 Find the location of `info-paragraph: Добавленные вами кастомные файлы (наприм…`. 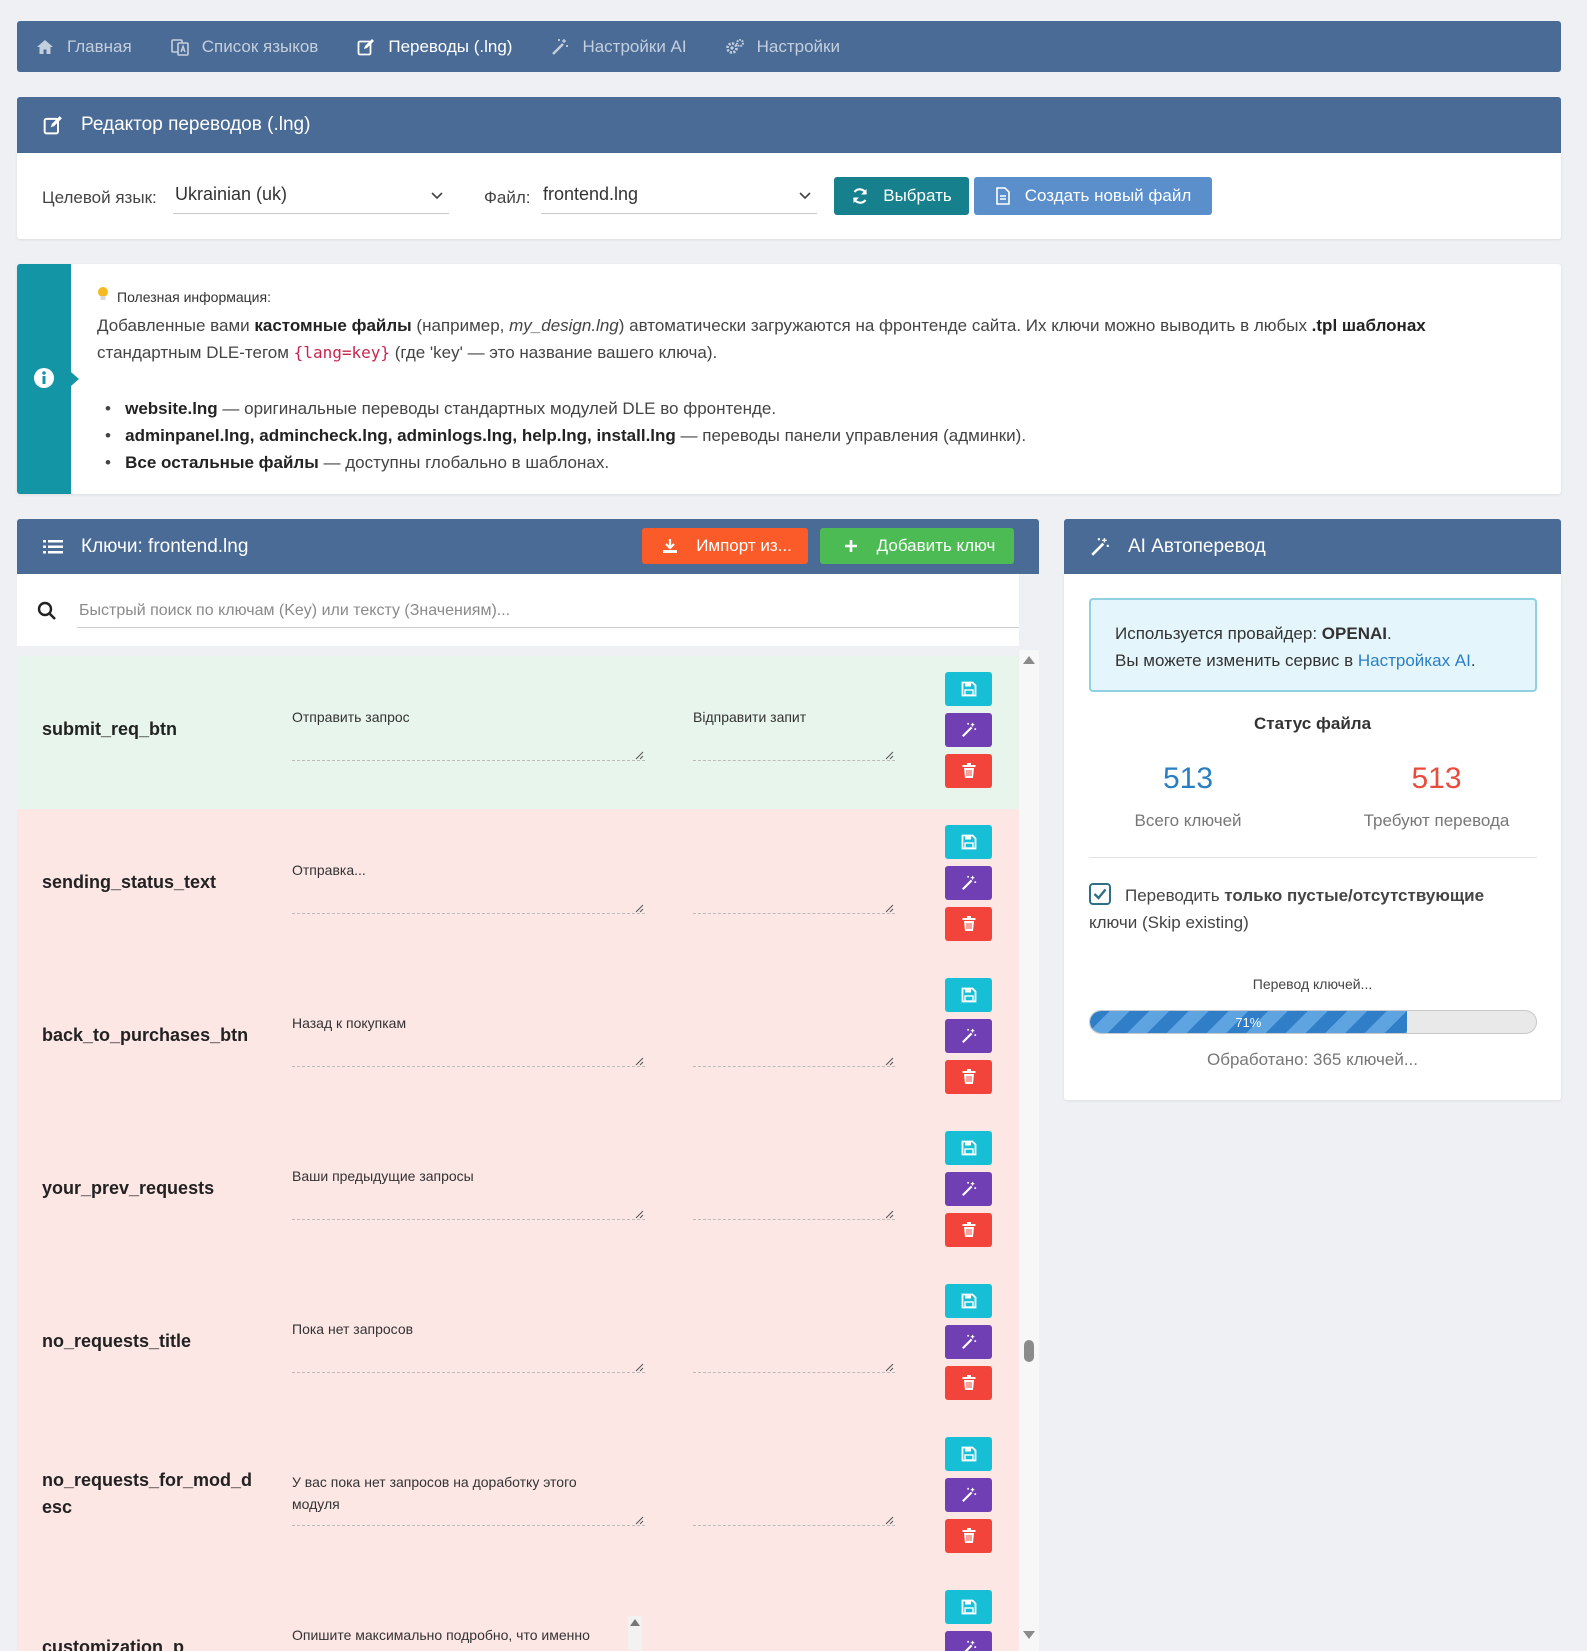

info-paragraph: Добавленные вами кастомные файлы (наприм… is located at coordinates (817, 339).